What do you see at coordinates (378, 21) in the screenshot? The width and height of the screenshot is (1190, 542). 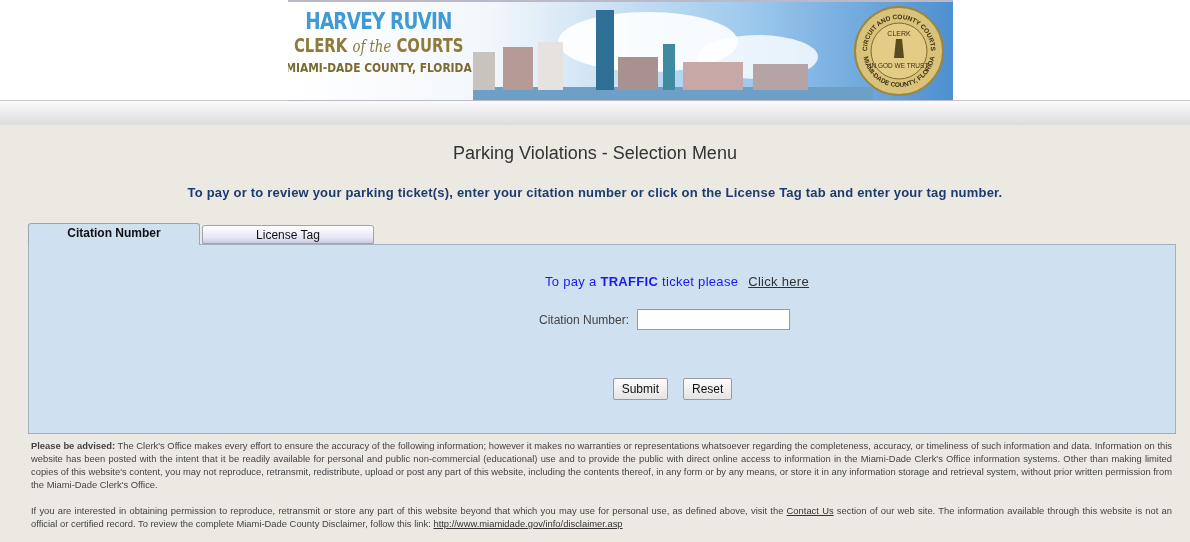 I see `clerk-name: HARVEY RUVIN` at bounding box center [378, 21].